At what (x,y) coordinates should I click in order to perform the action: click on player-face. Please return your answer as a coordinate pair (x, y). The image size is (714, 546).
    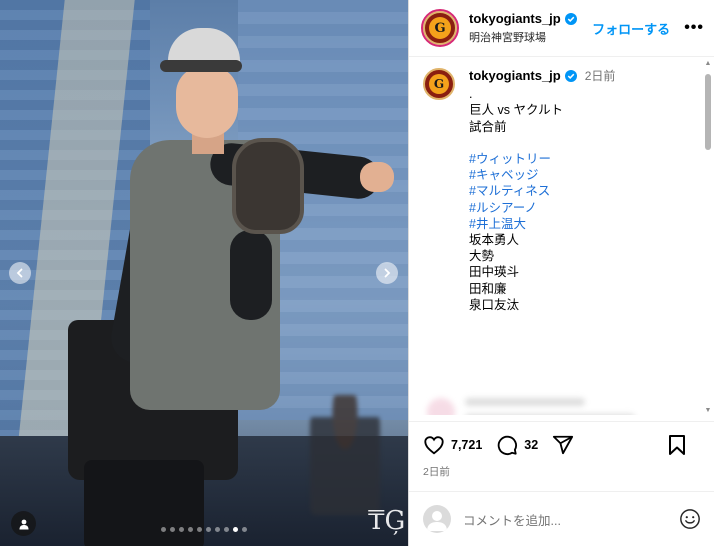
    Looking at the image, I should click on (207, 102).